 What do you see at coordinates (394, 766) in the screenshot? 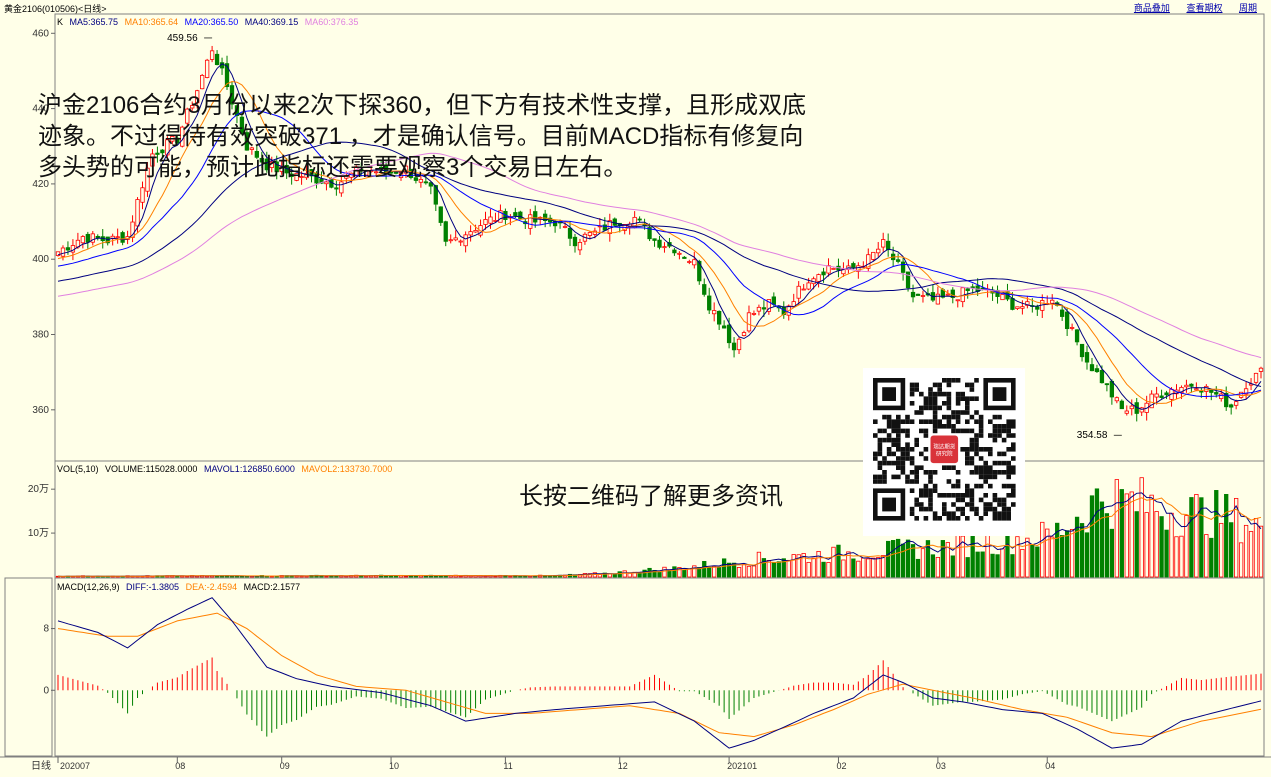
I see `date-tick-label: 10` at bounding box center [394, 766].